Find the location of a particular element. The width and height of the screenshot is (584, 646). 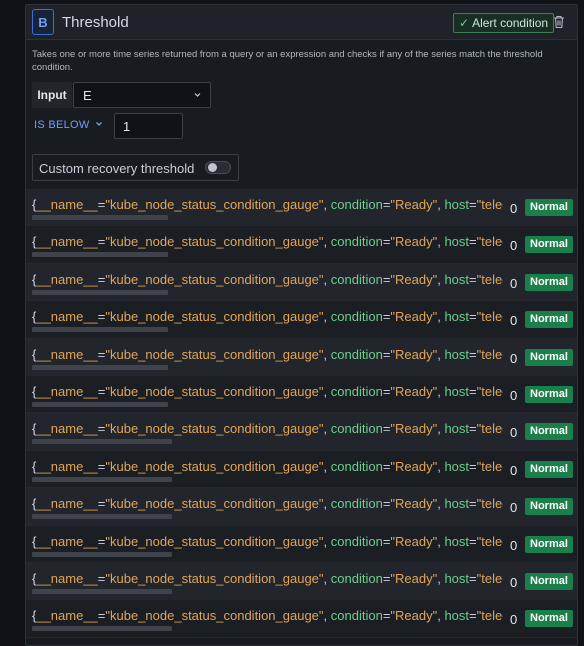

recovery-toggle is located at coordinates (218, 167).